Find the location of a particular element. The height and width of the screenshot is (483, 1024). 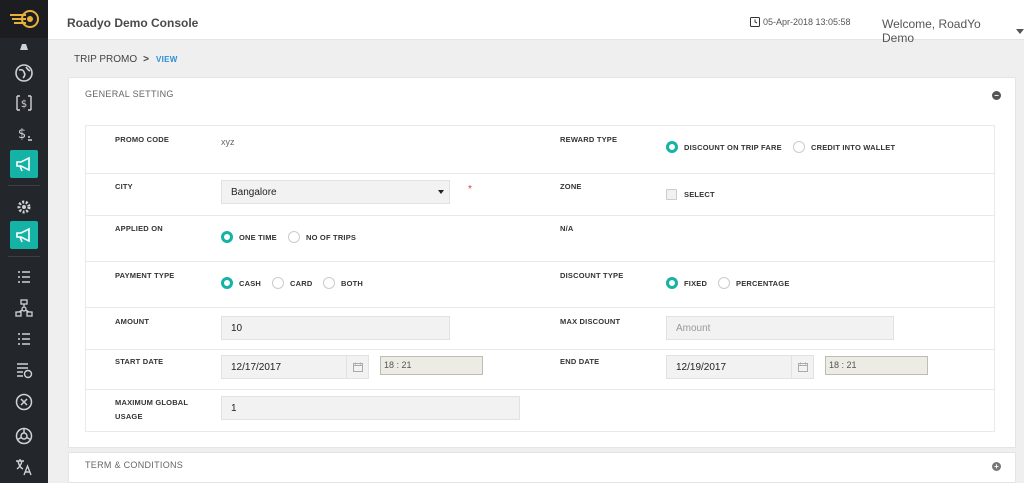

payment-cash-radio: CASH is located at coordinates (241, 283).